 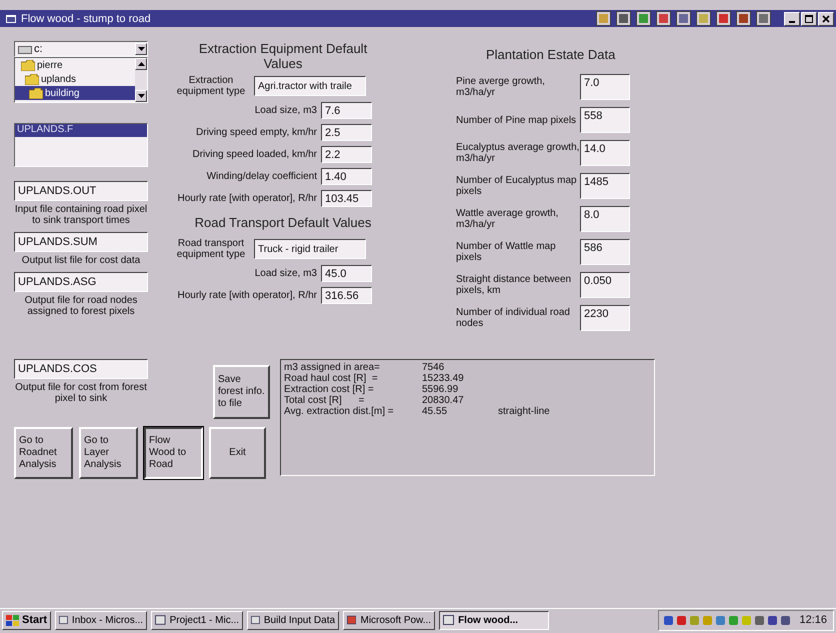 I want to click on maximize-button, so click(x=809, y=19).